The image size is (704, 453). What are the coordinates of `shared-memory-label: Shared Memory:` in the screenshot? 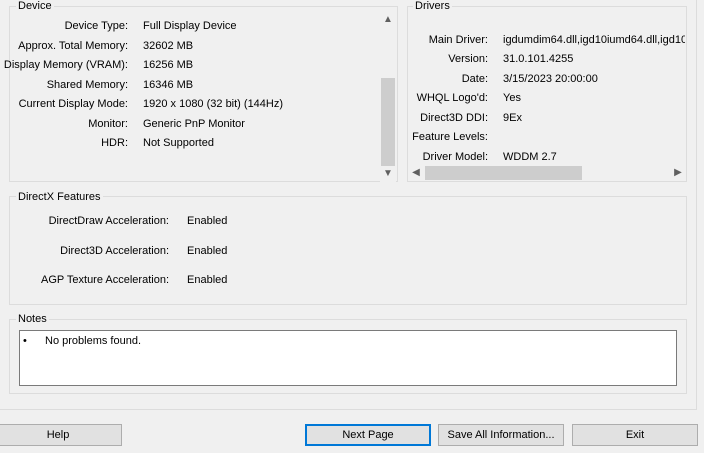 It's located at (87, 85).